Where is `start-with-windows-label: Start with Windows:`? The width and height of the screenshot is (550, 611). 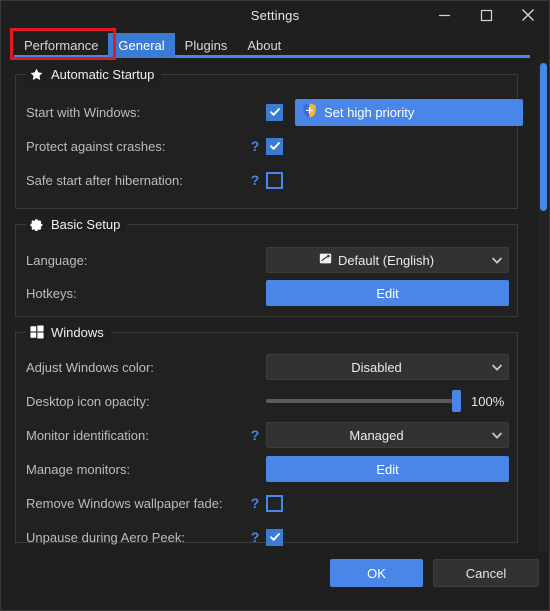 start-with-windows-label: Start with Windows: is located at coordinates (83, 112).